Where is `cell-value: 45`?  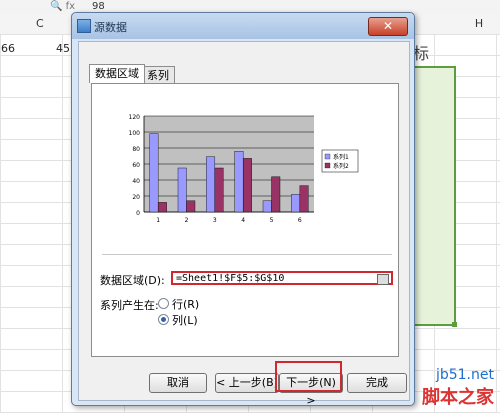
cell-value: 45 is located at coordinates (63, 48).